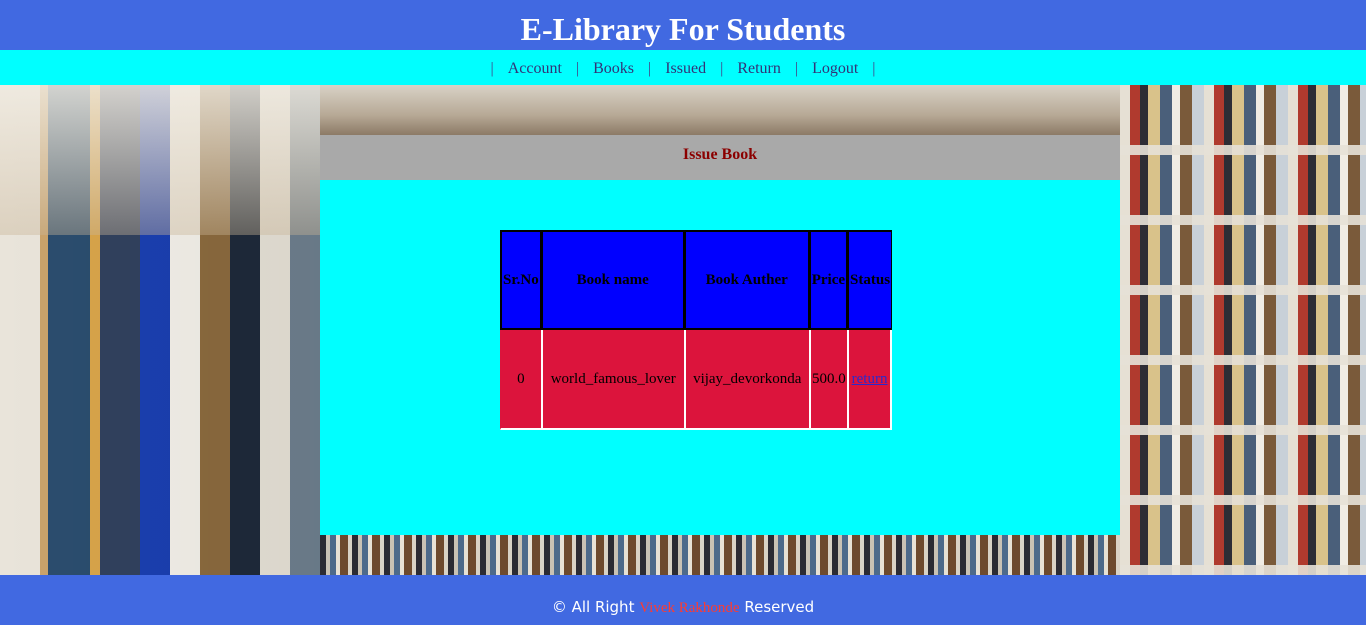 The image size is (1366, 625). Describe the element at coordinates (835, 68) in the screenshot. I see `nav-logout-link: Logout` at that location.